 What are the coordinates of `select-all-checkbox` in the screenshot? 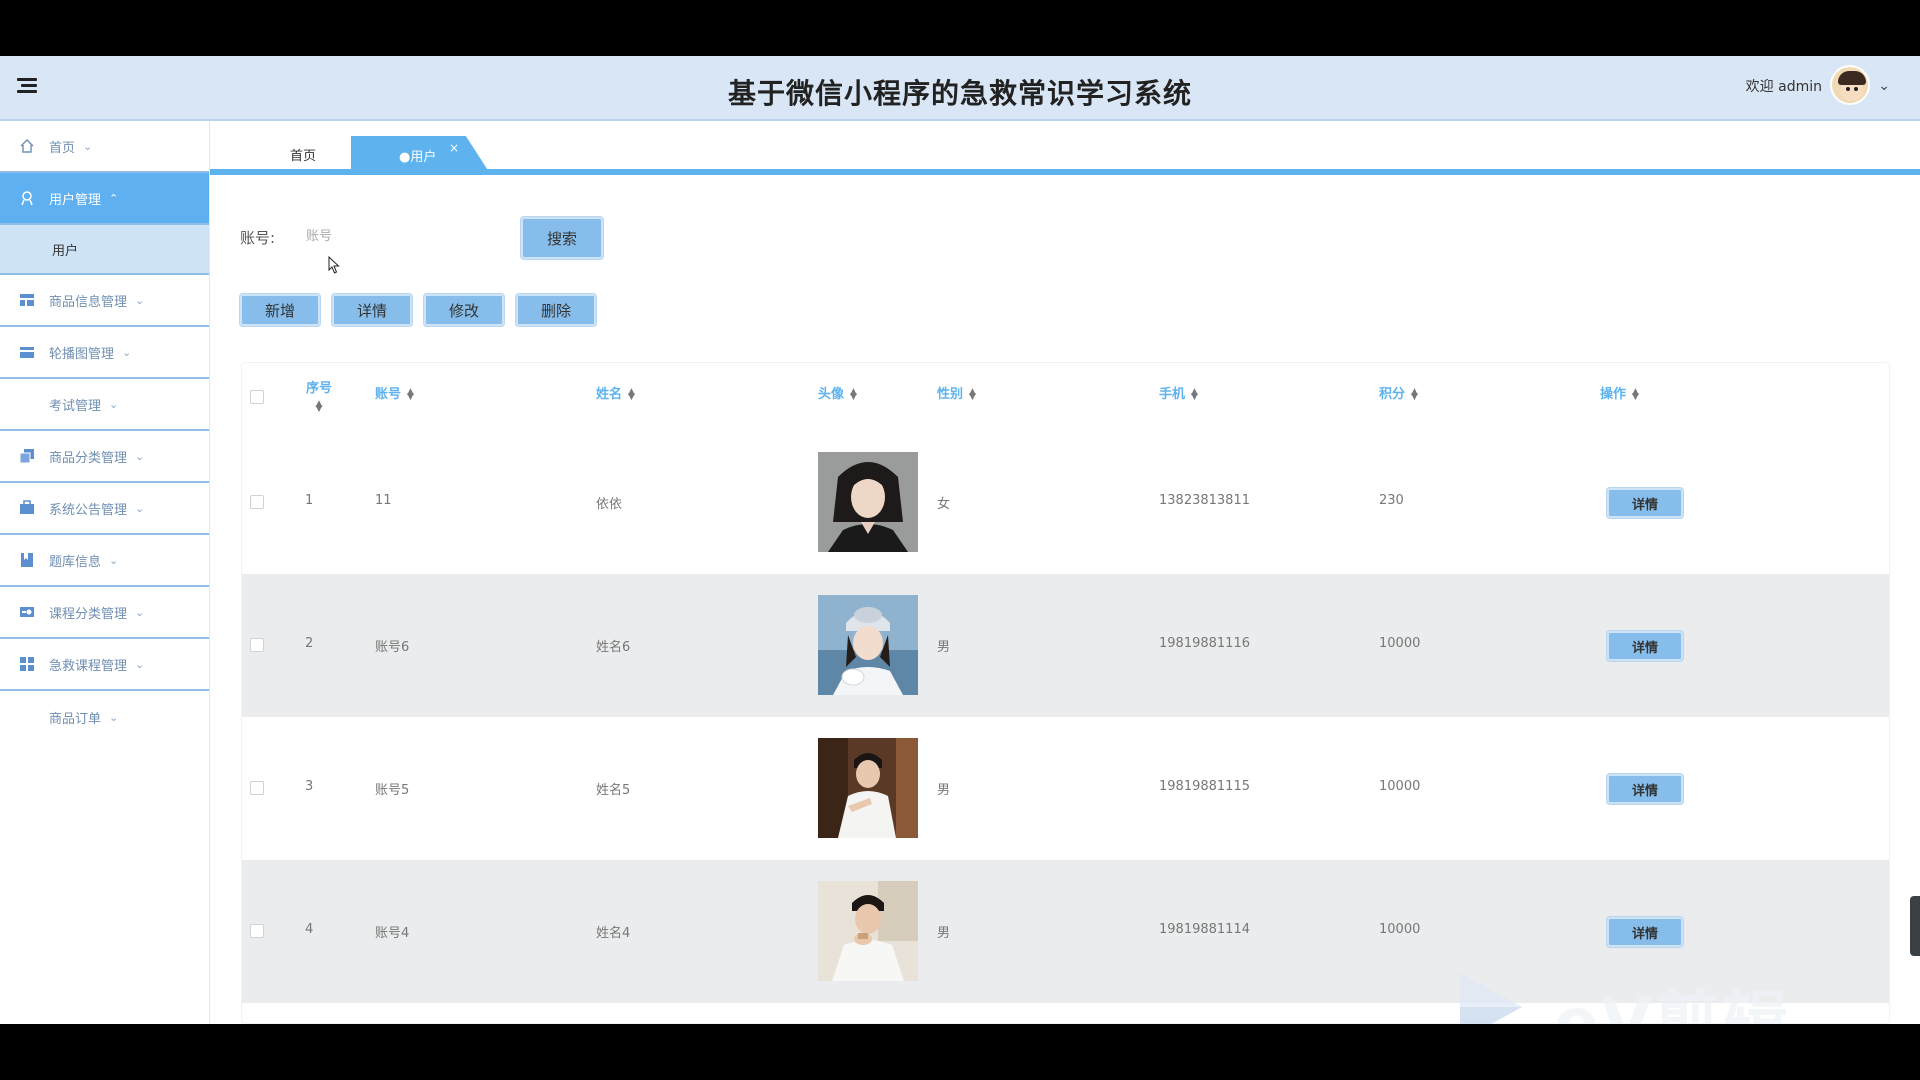 It's located at (257, 397).